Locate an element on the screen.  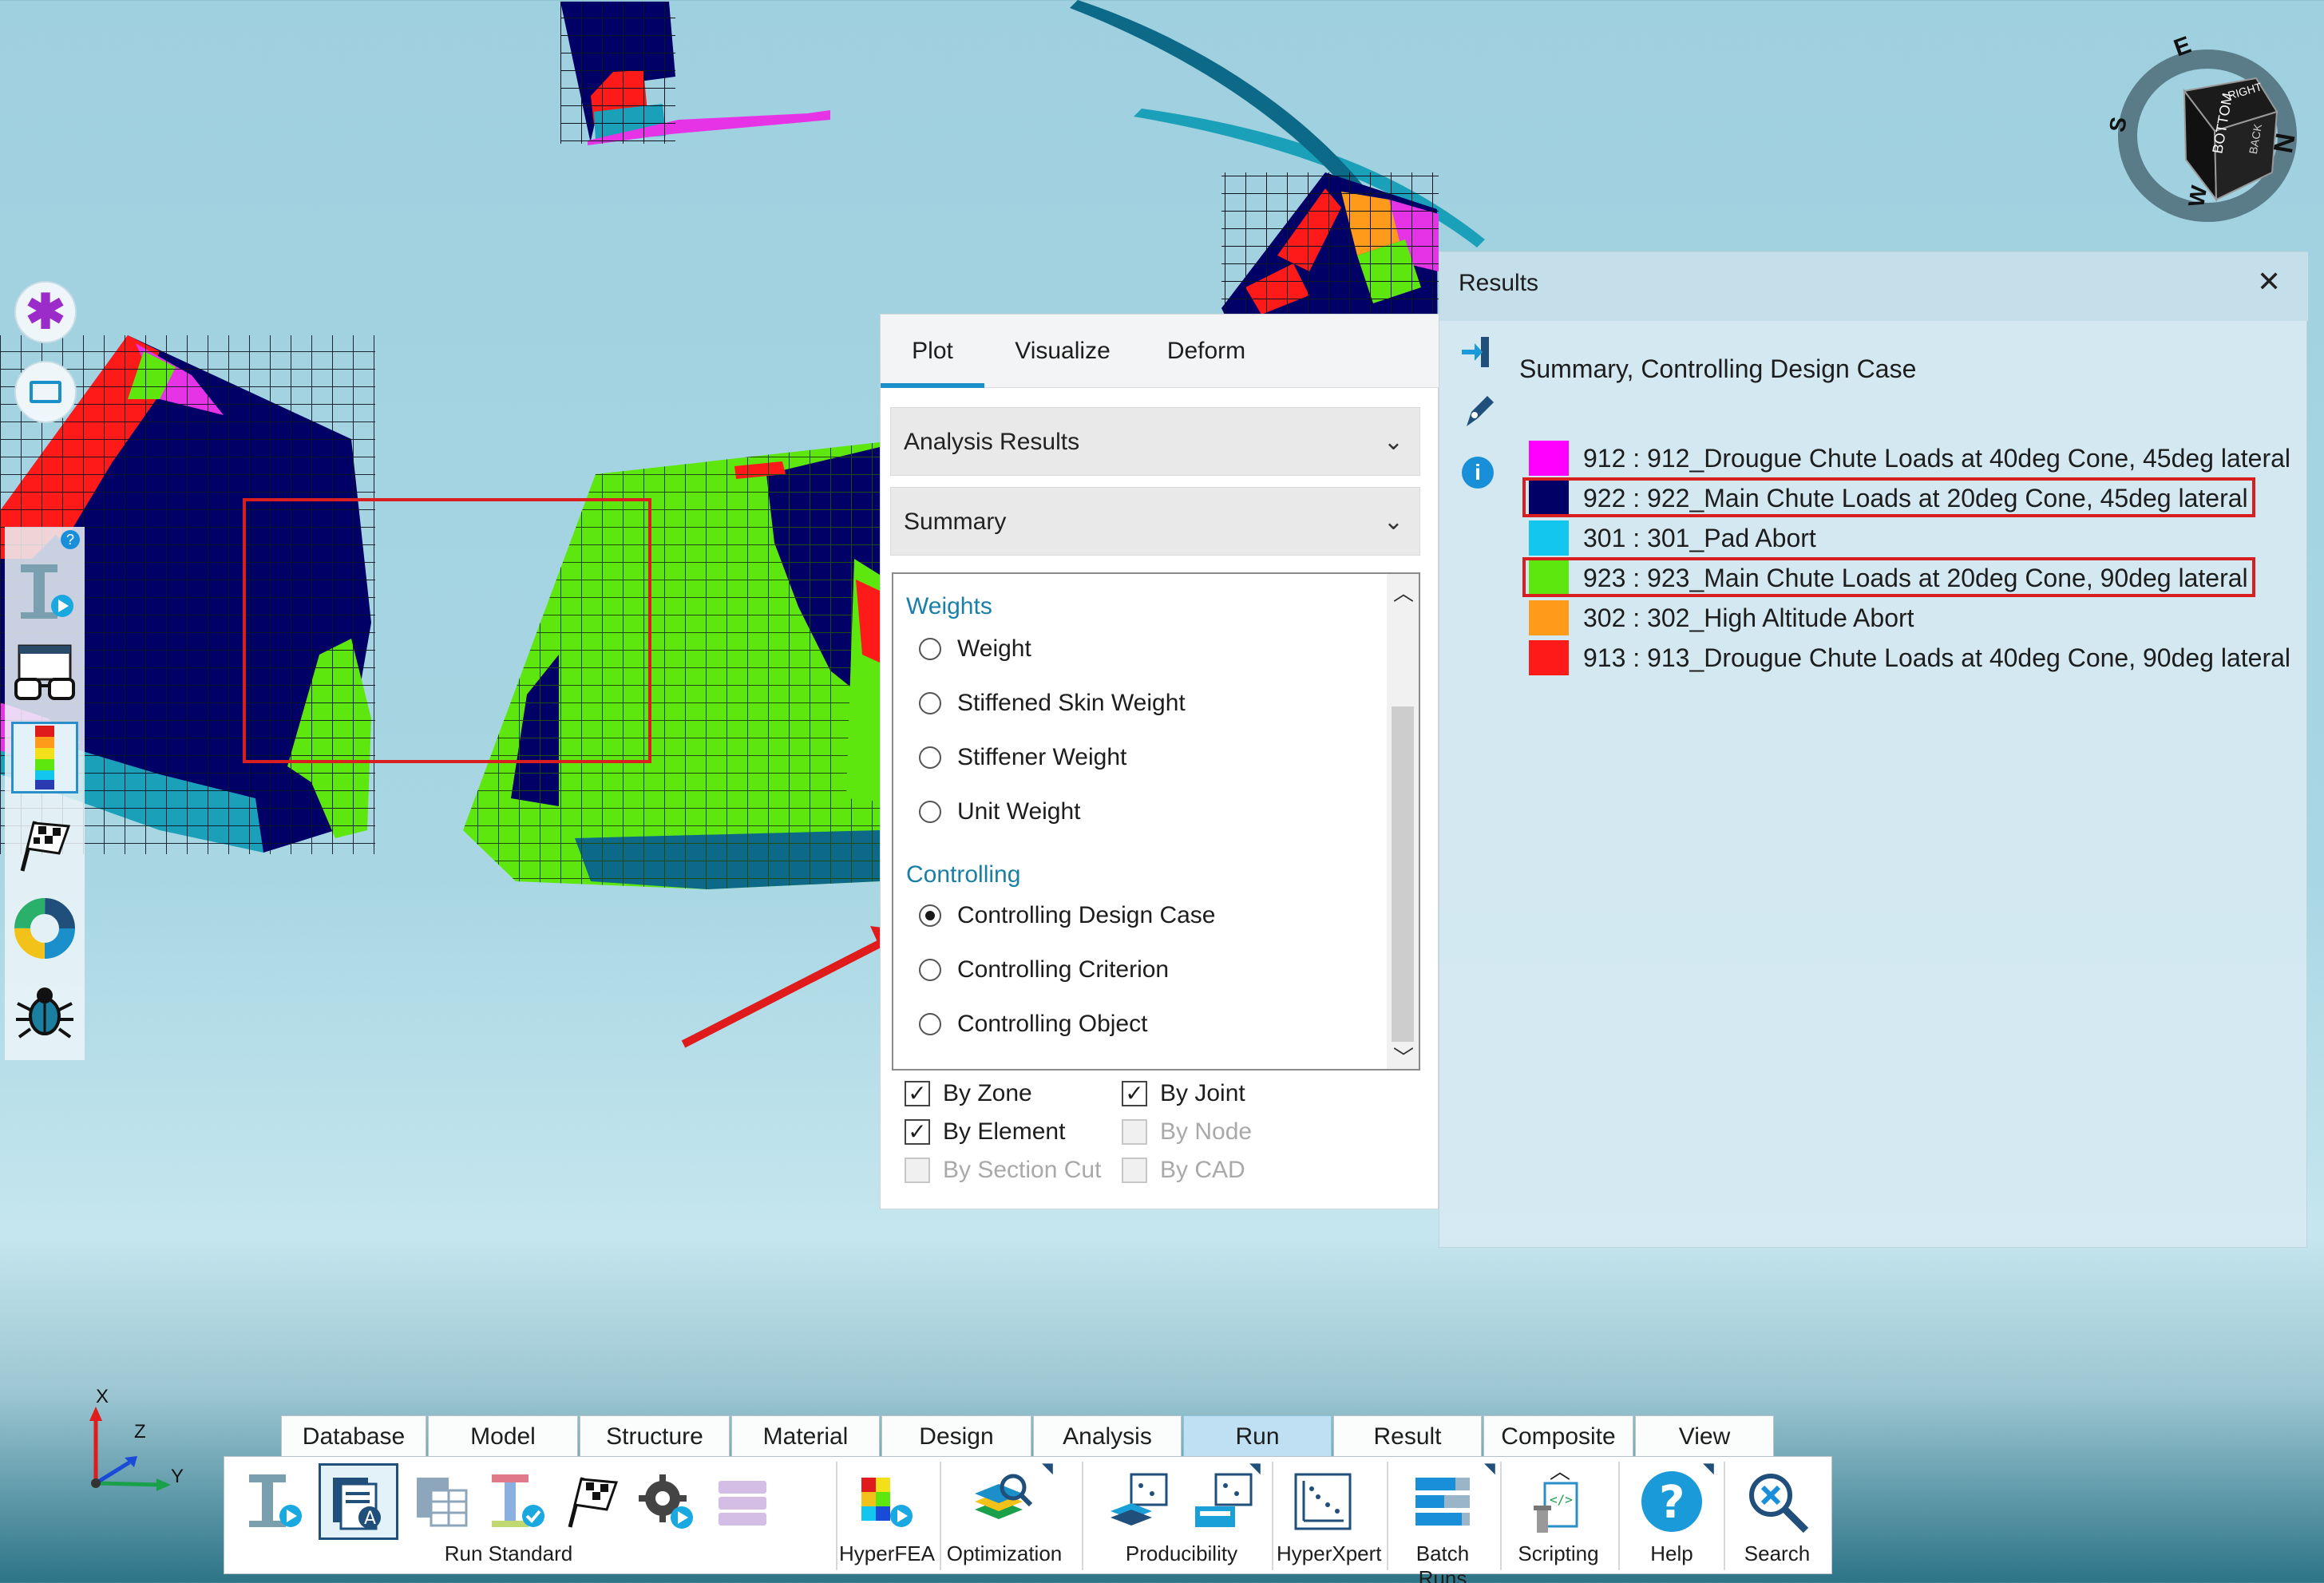
checkbox-label: By Element is located at coordinates (1004, 1131).